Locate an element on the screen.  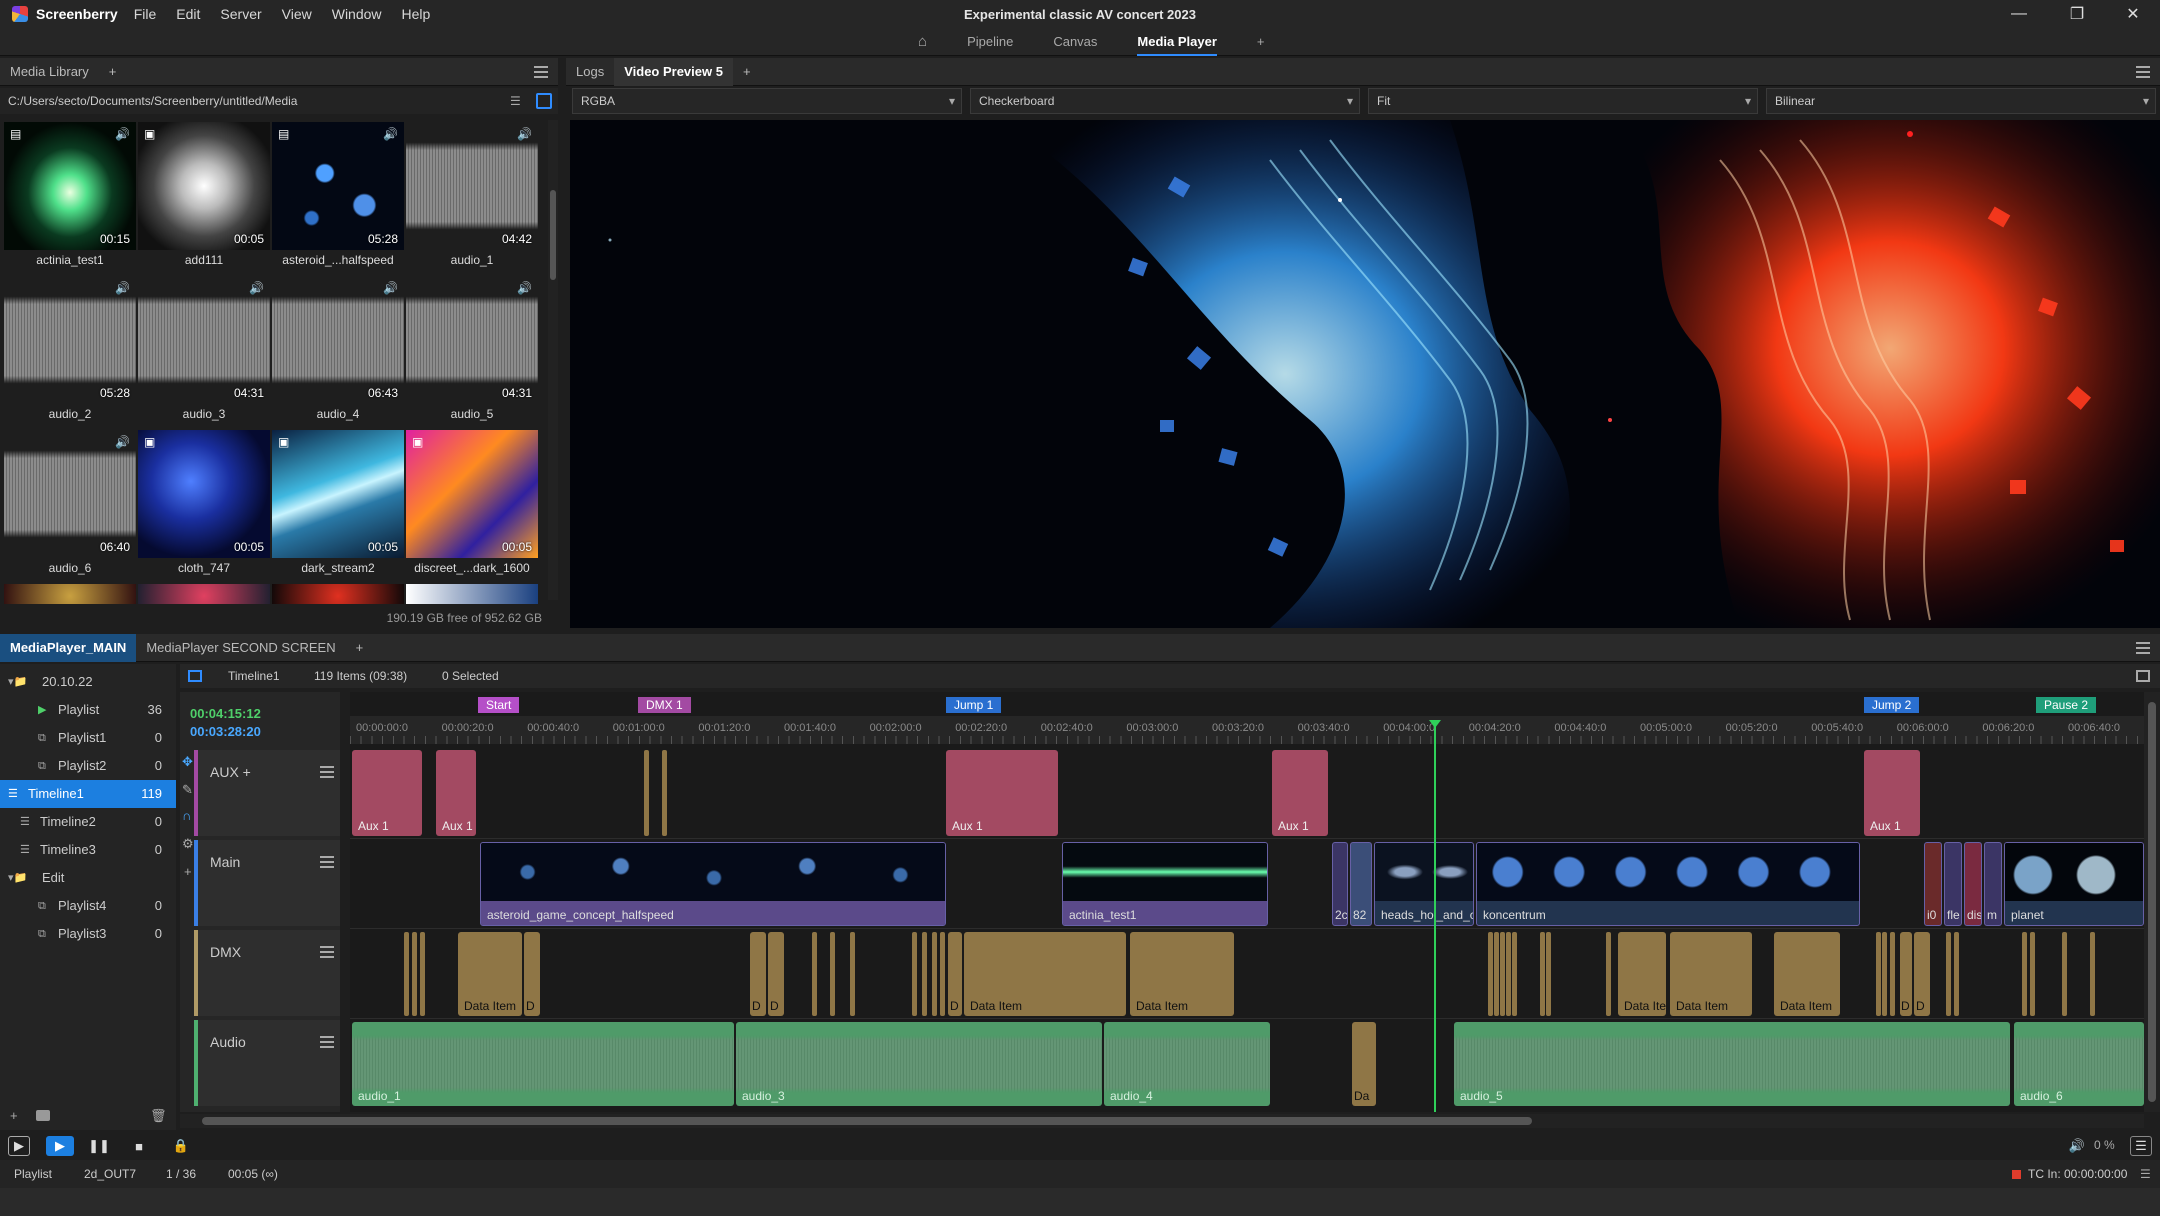
lock-icon: 🔒 is located at coordinates (181, 1146).